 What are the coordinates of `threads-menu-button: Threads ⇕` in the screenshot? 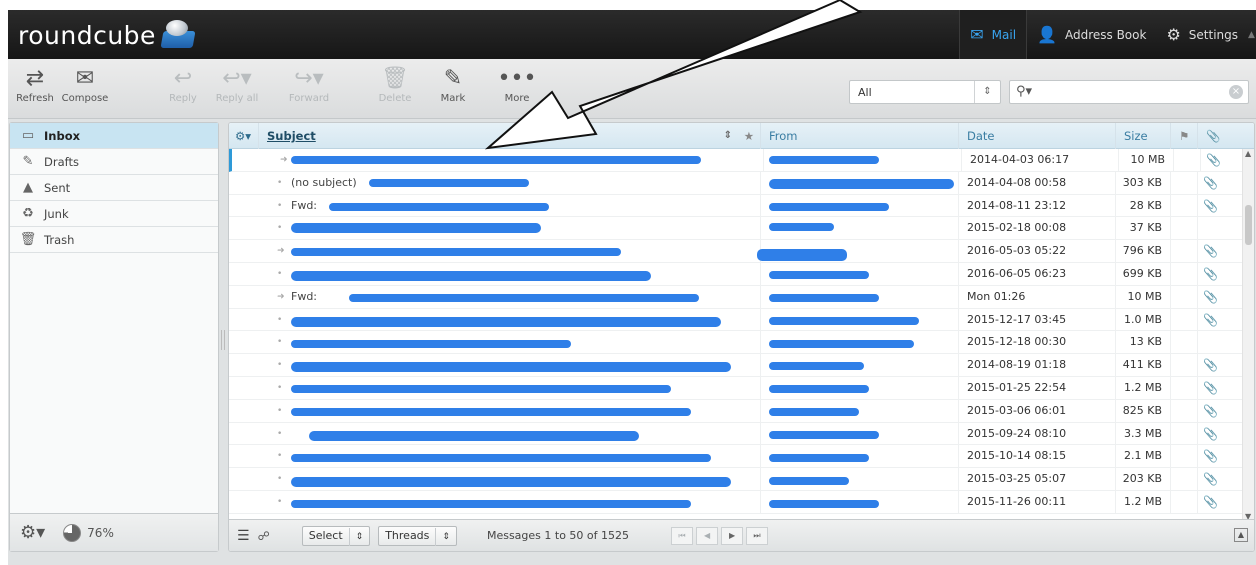 It's located at (417, 535).